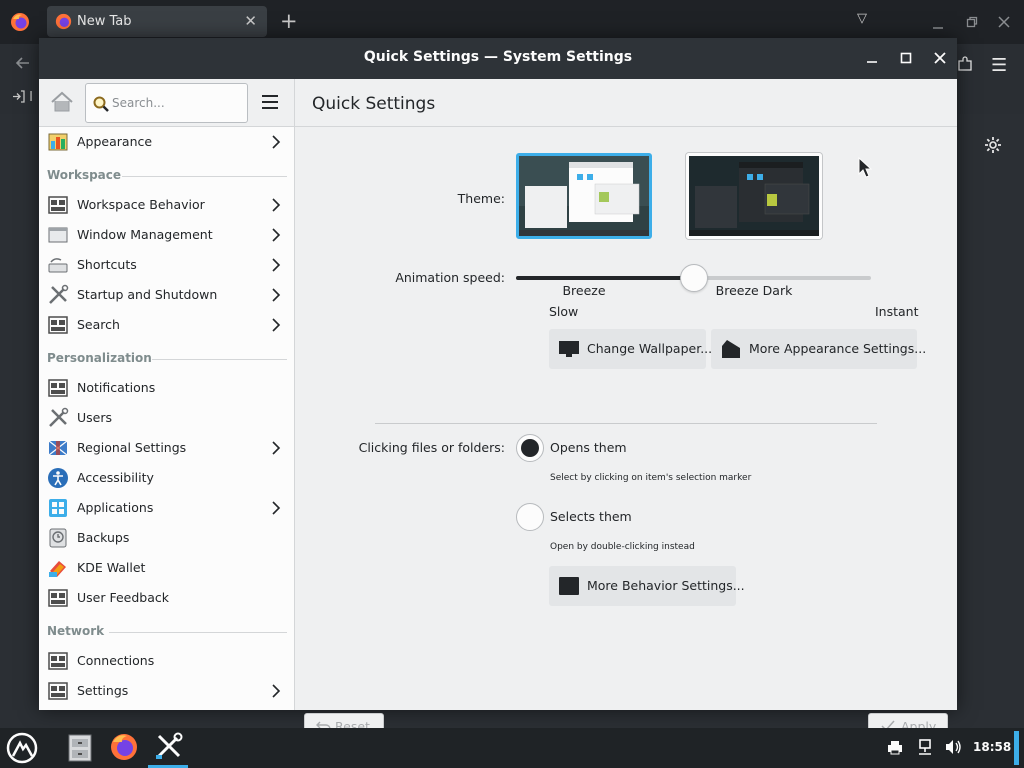 The height and width of the screenshot is (768, 1024). What do you see at coordinates (31, 97) in the screenshot?
I see `import-label: I` at bounding box center [31, 97].